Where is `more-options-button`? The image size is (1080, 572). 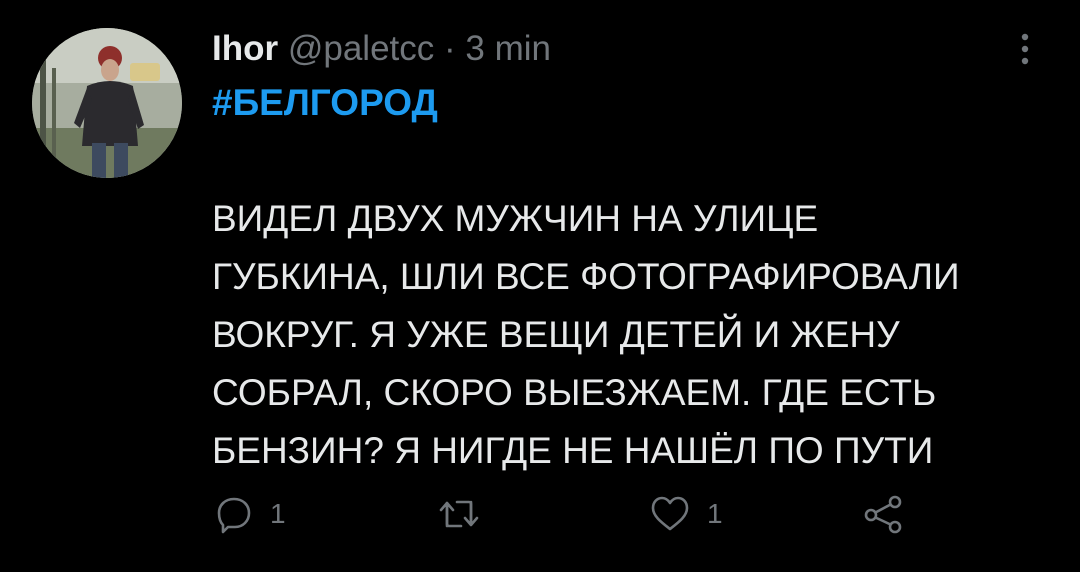
more-options-button is located at coordinates (1025, 49).